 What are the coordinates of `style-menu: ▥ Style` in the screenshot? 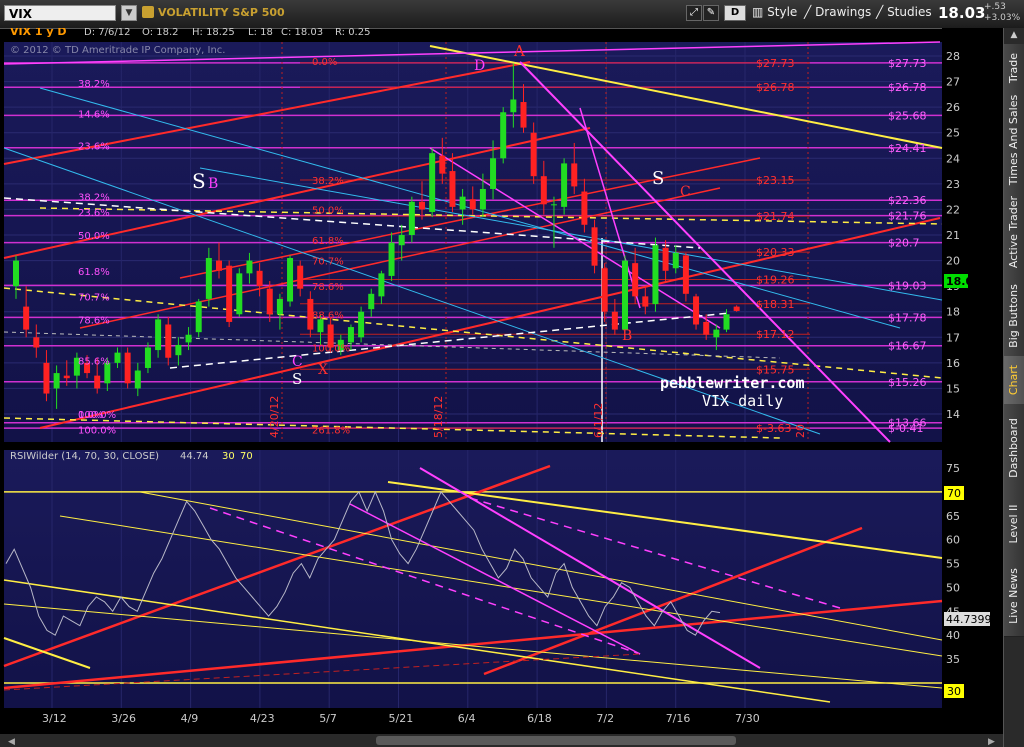 It's located at (774, 13).